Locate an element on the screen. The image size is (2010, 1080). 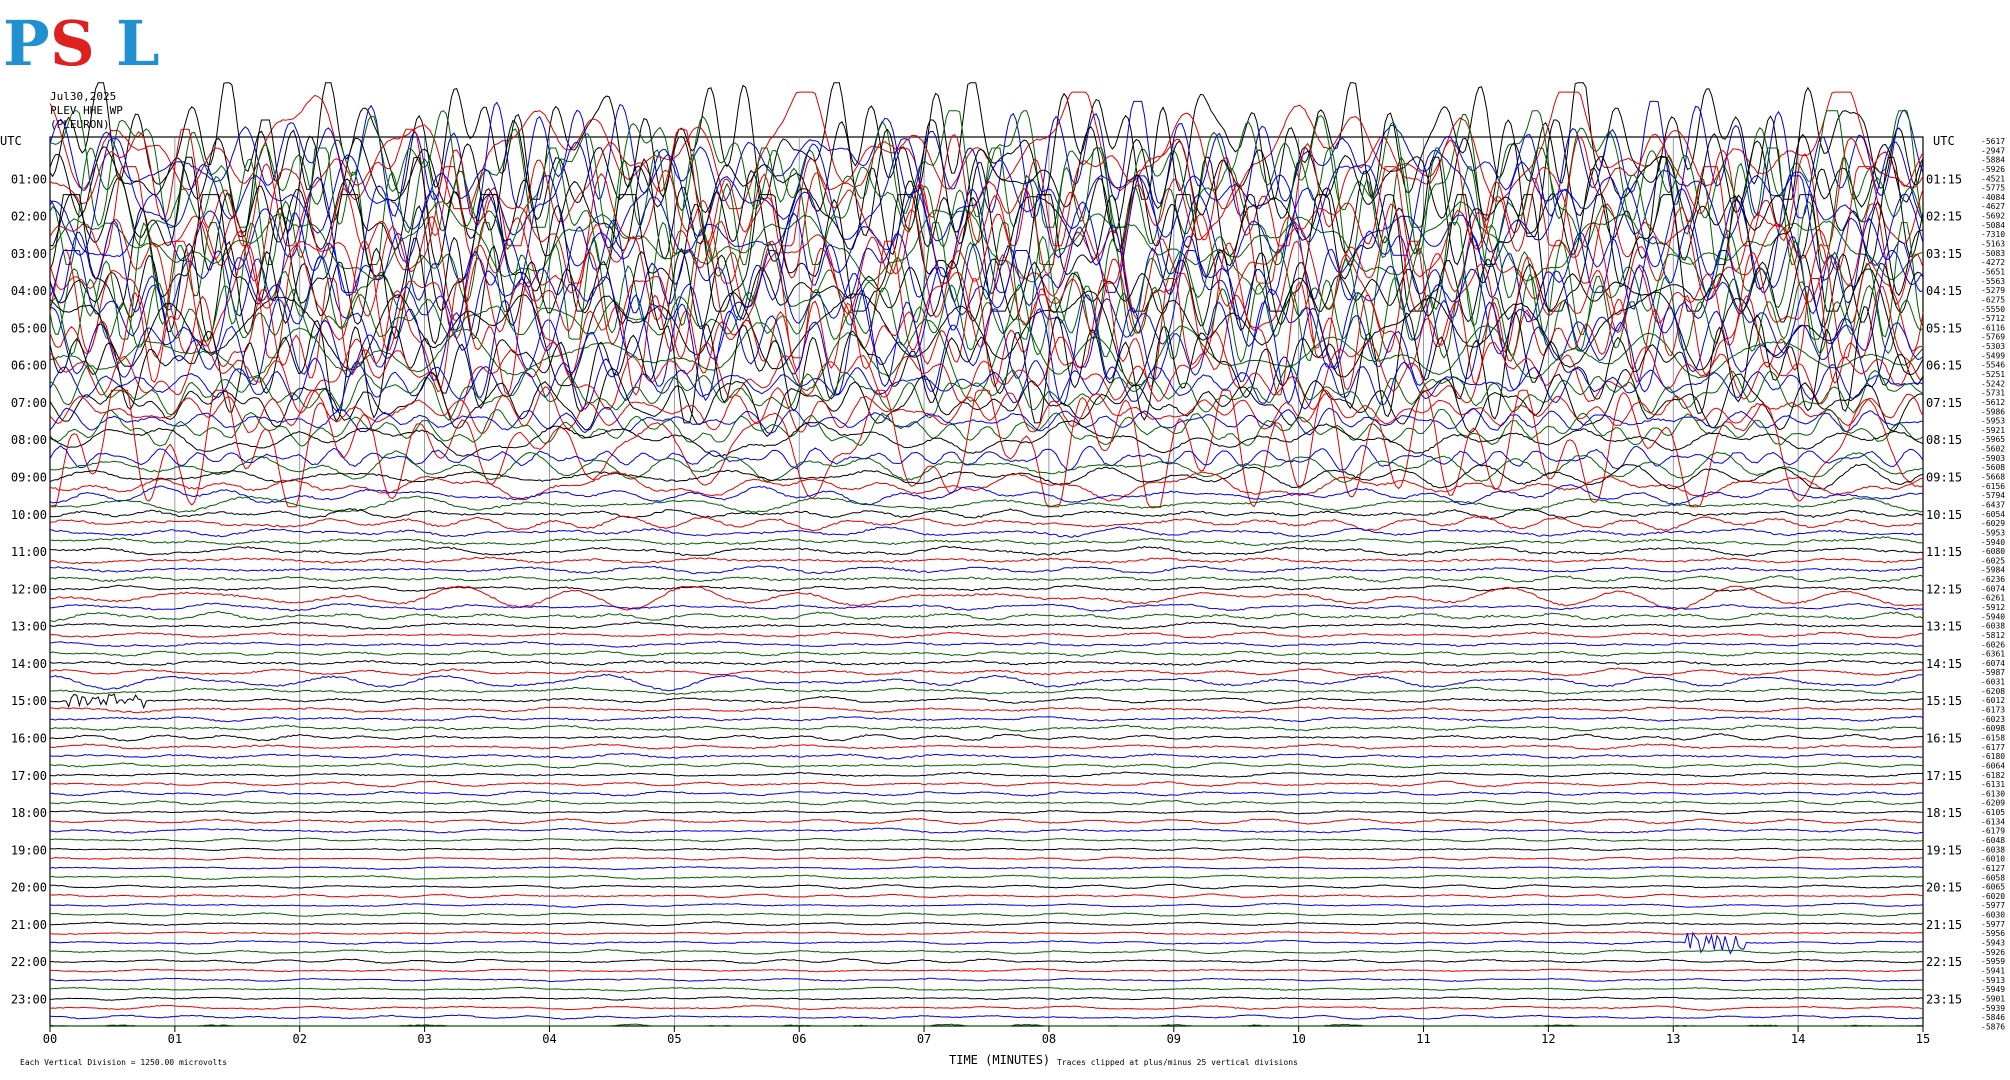
right-hour-label: 10:15 is located at coordinates (1944, 515).